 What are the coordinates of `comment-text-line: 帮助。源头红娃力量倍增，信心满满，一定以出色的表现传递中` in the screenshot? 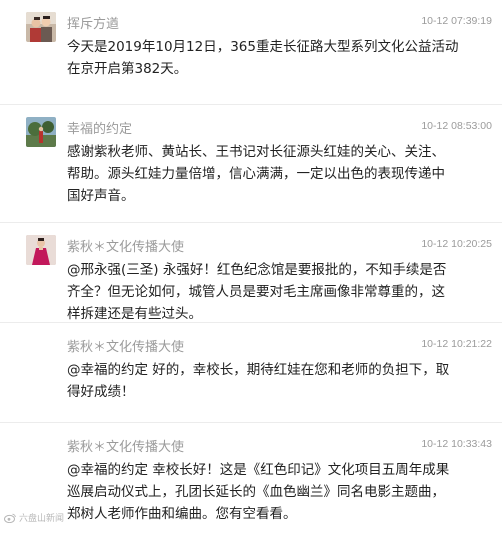 It's located at (256, 174).